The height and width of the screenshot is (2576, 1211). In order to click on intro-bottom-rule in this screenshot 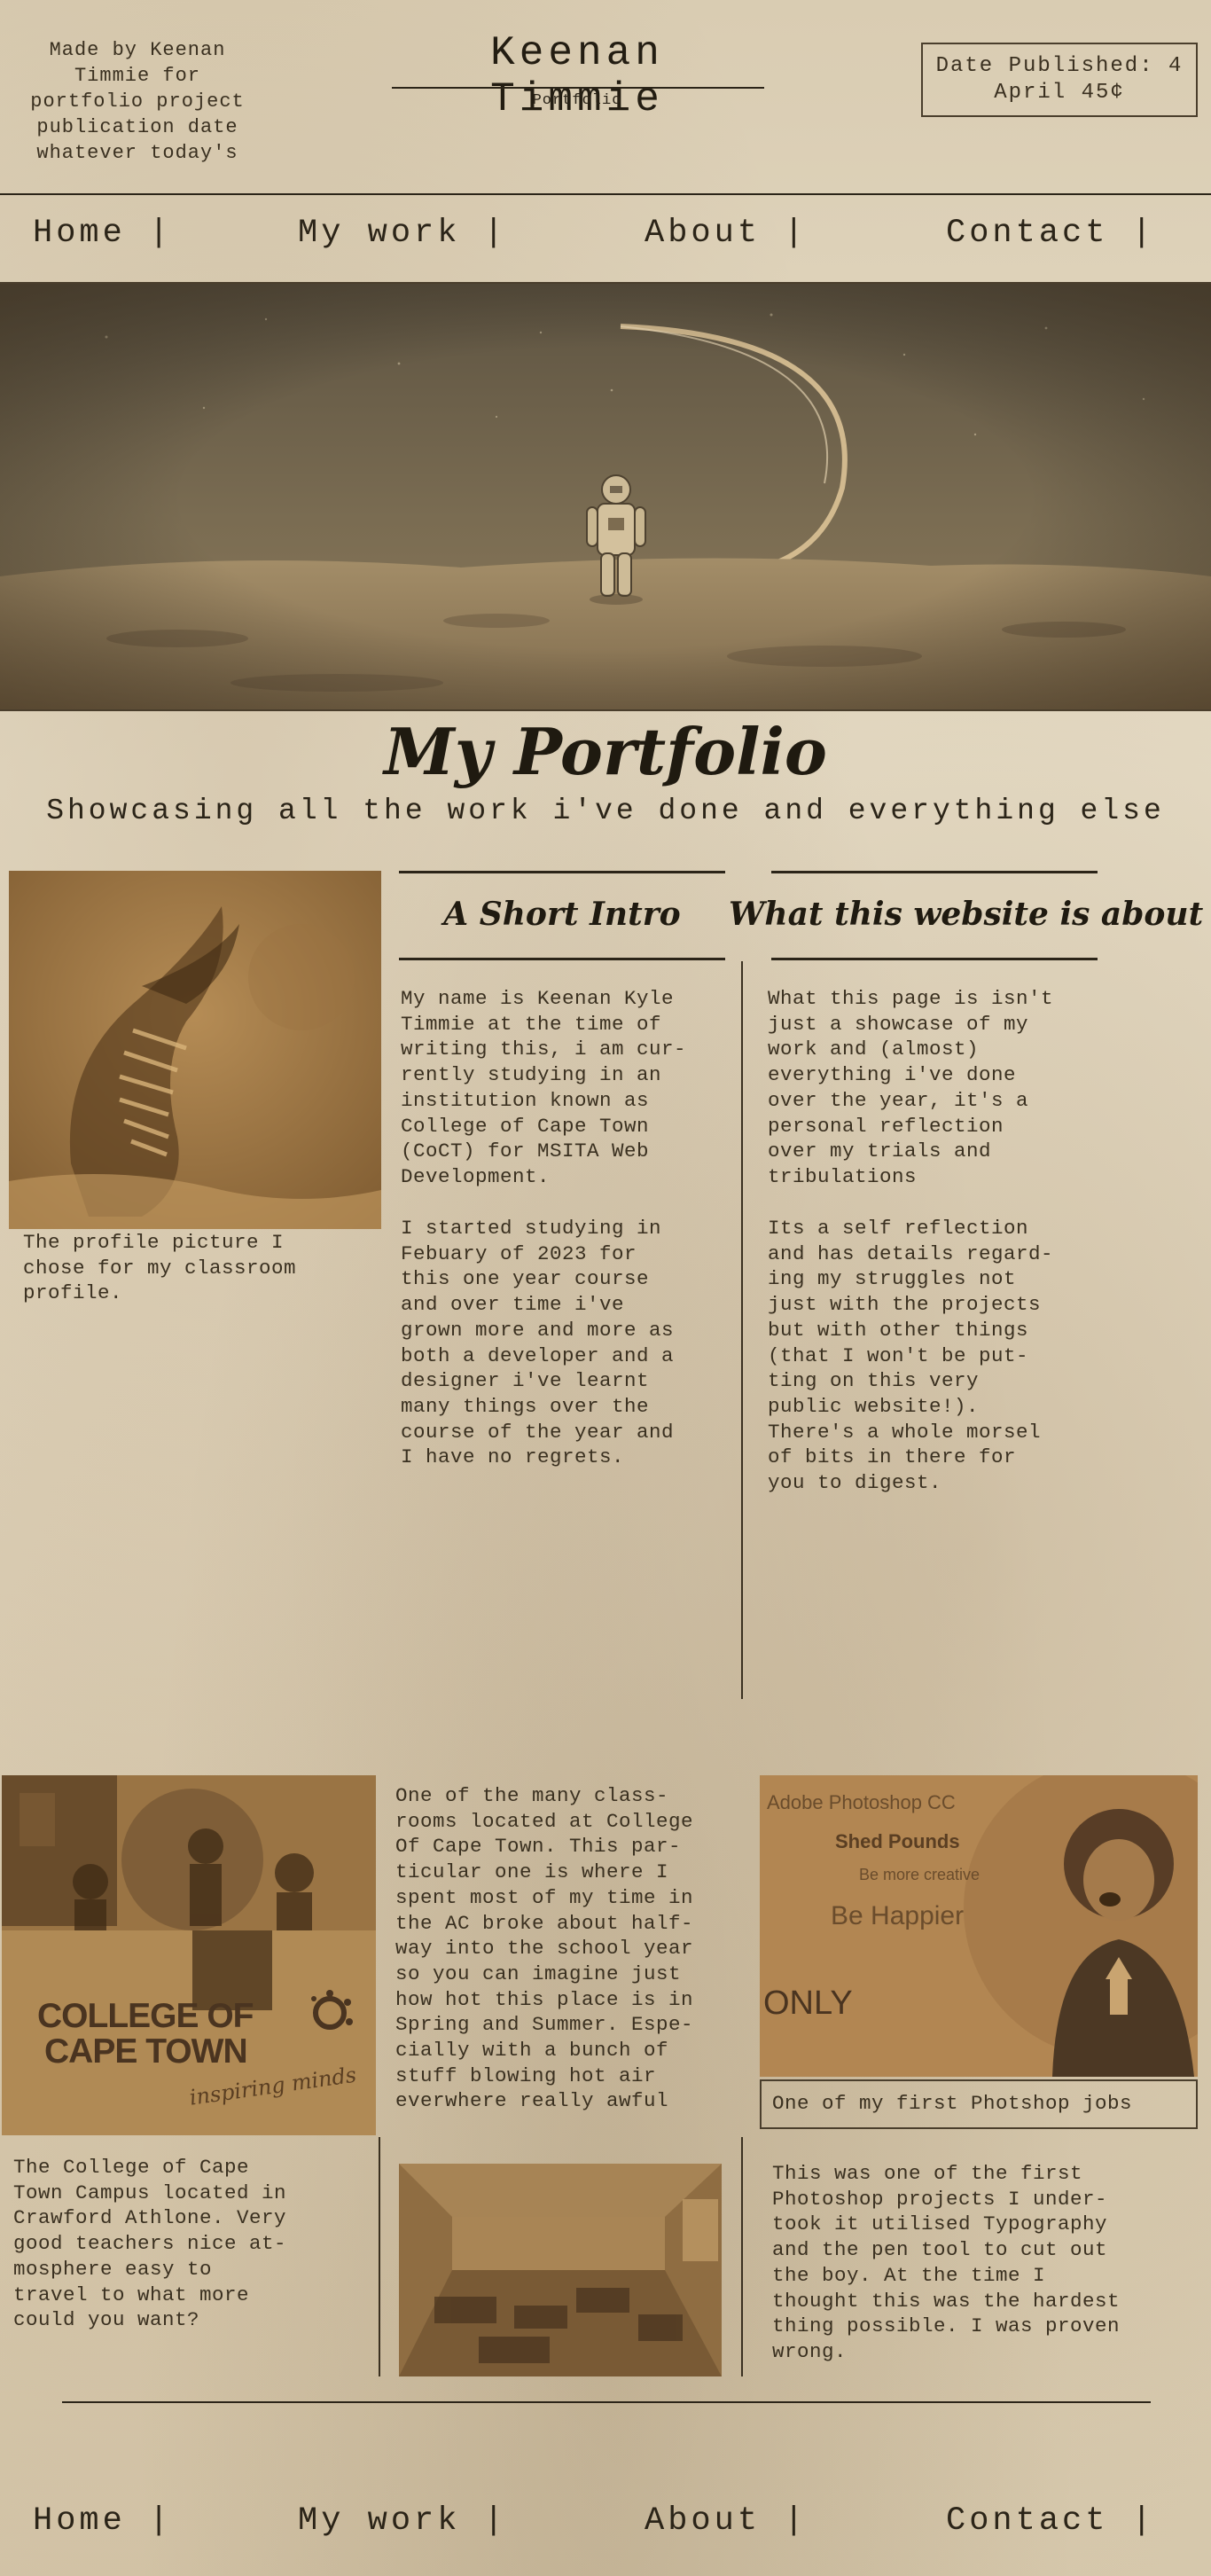, I will do `click(562, 959)`.